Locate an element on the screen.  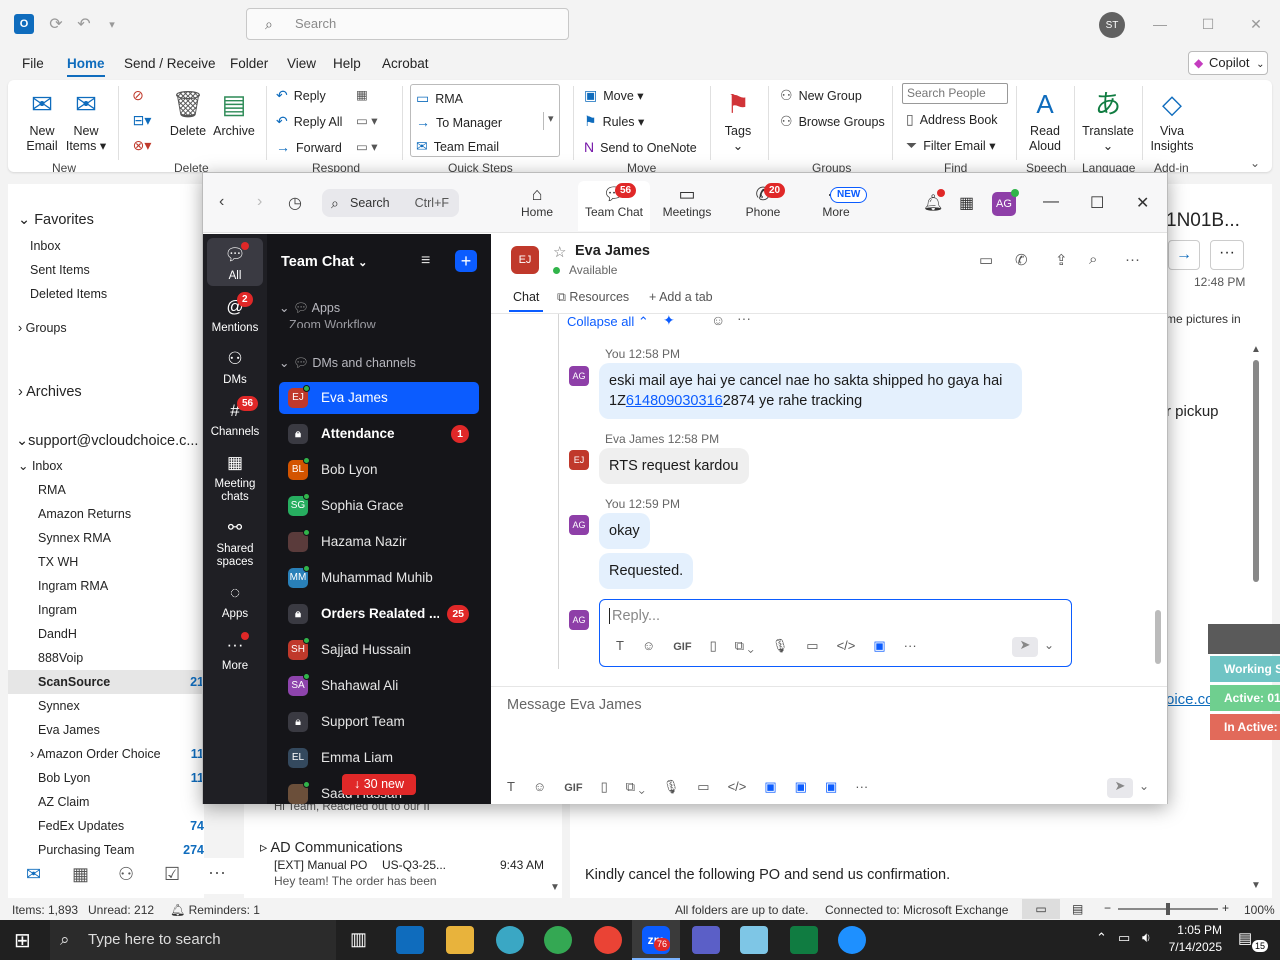
code-icon: </> is located at coordinates (737, 786).